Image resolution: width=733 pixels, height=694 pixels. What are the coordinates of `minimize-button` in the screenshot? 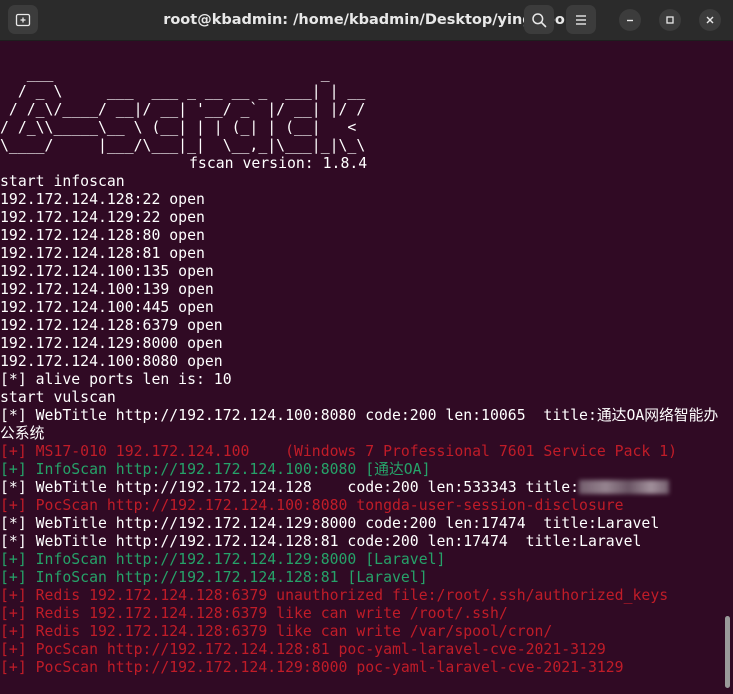 It's located at (630, 20).